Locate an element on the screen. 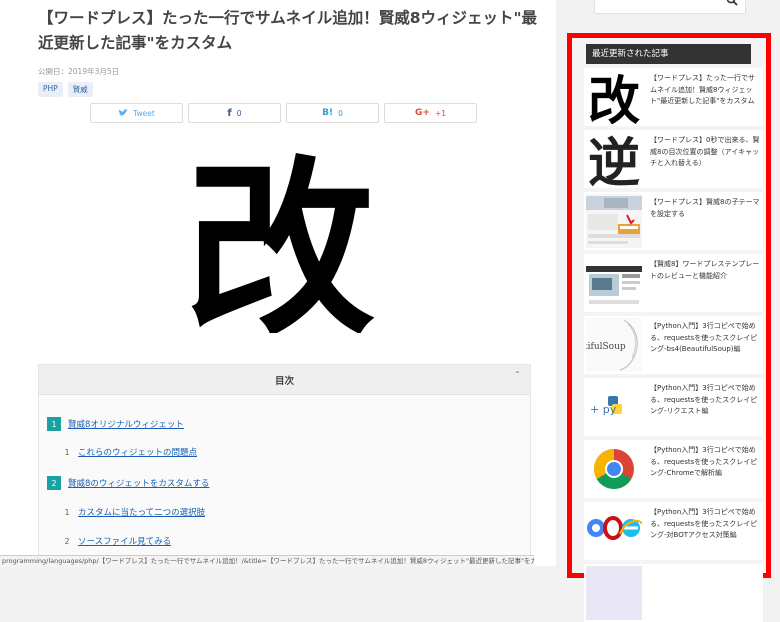  toc-item: 1 賢威8オリジナルウィジェット is located at coordinates (115, 424).